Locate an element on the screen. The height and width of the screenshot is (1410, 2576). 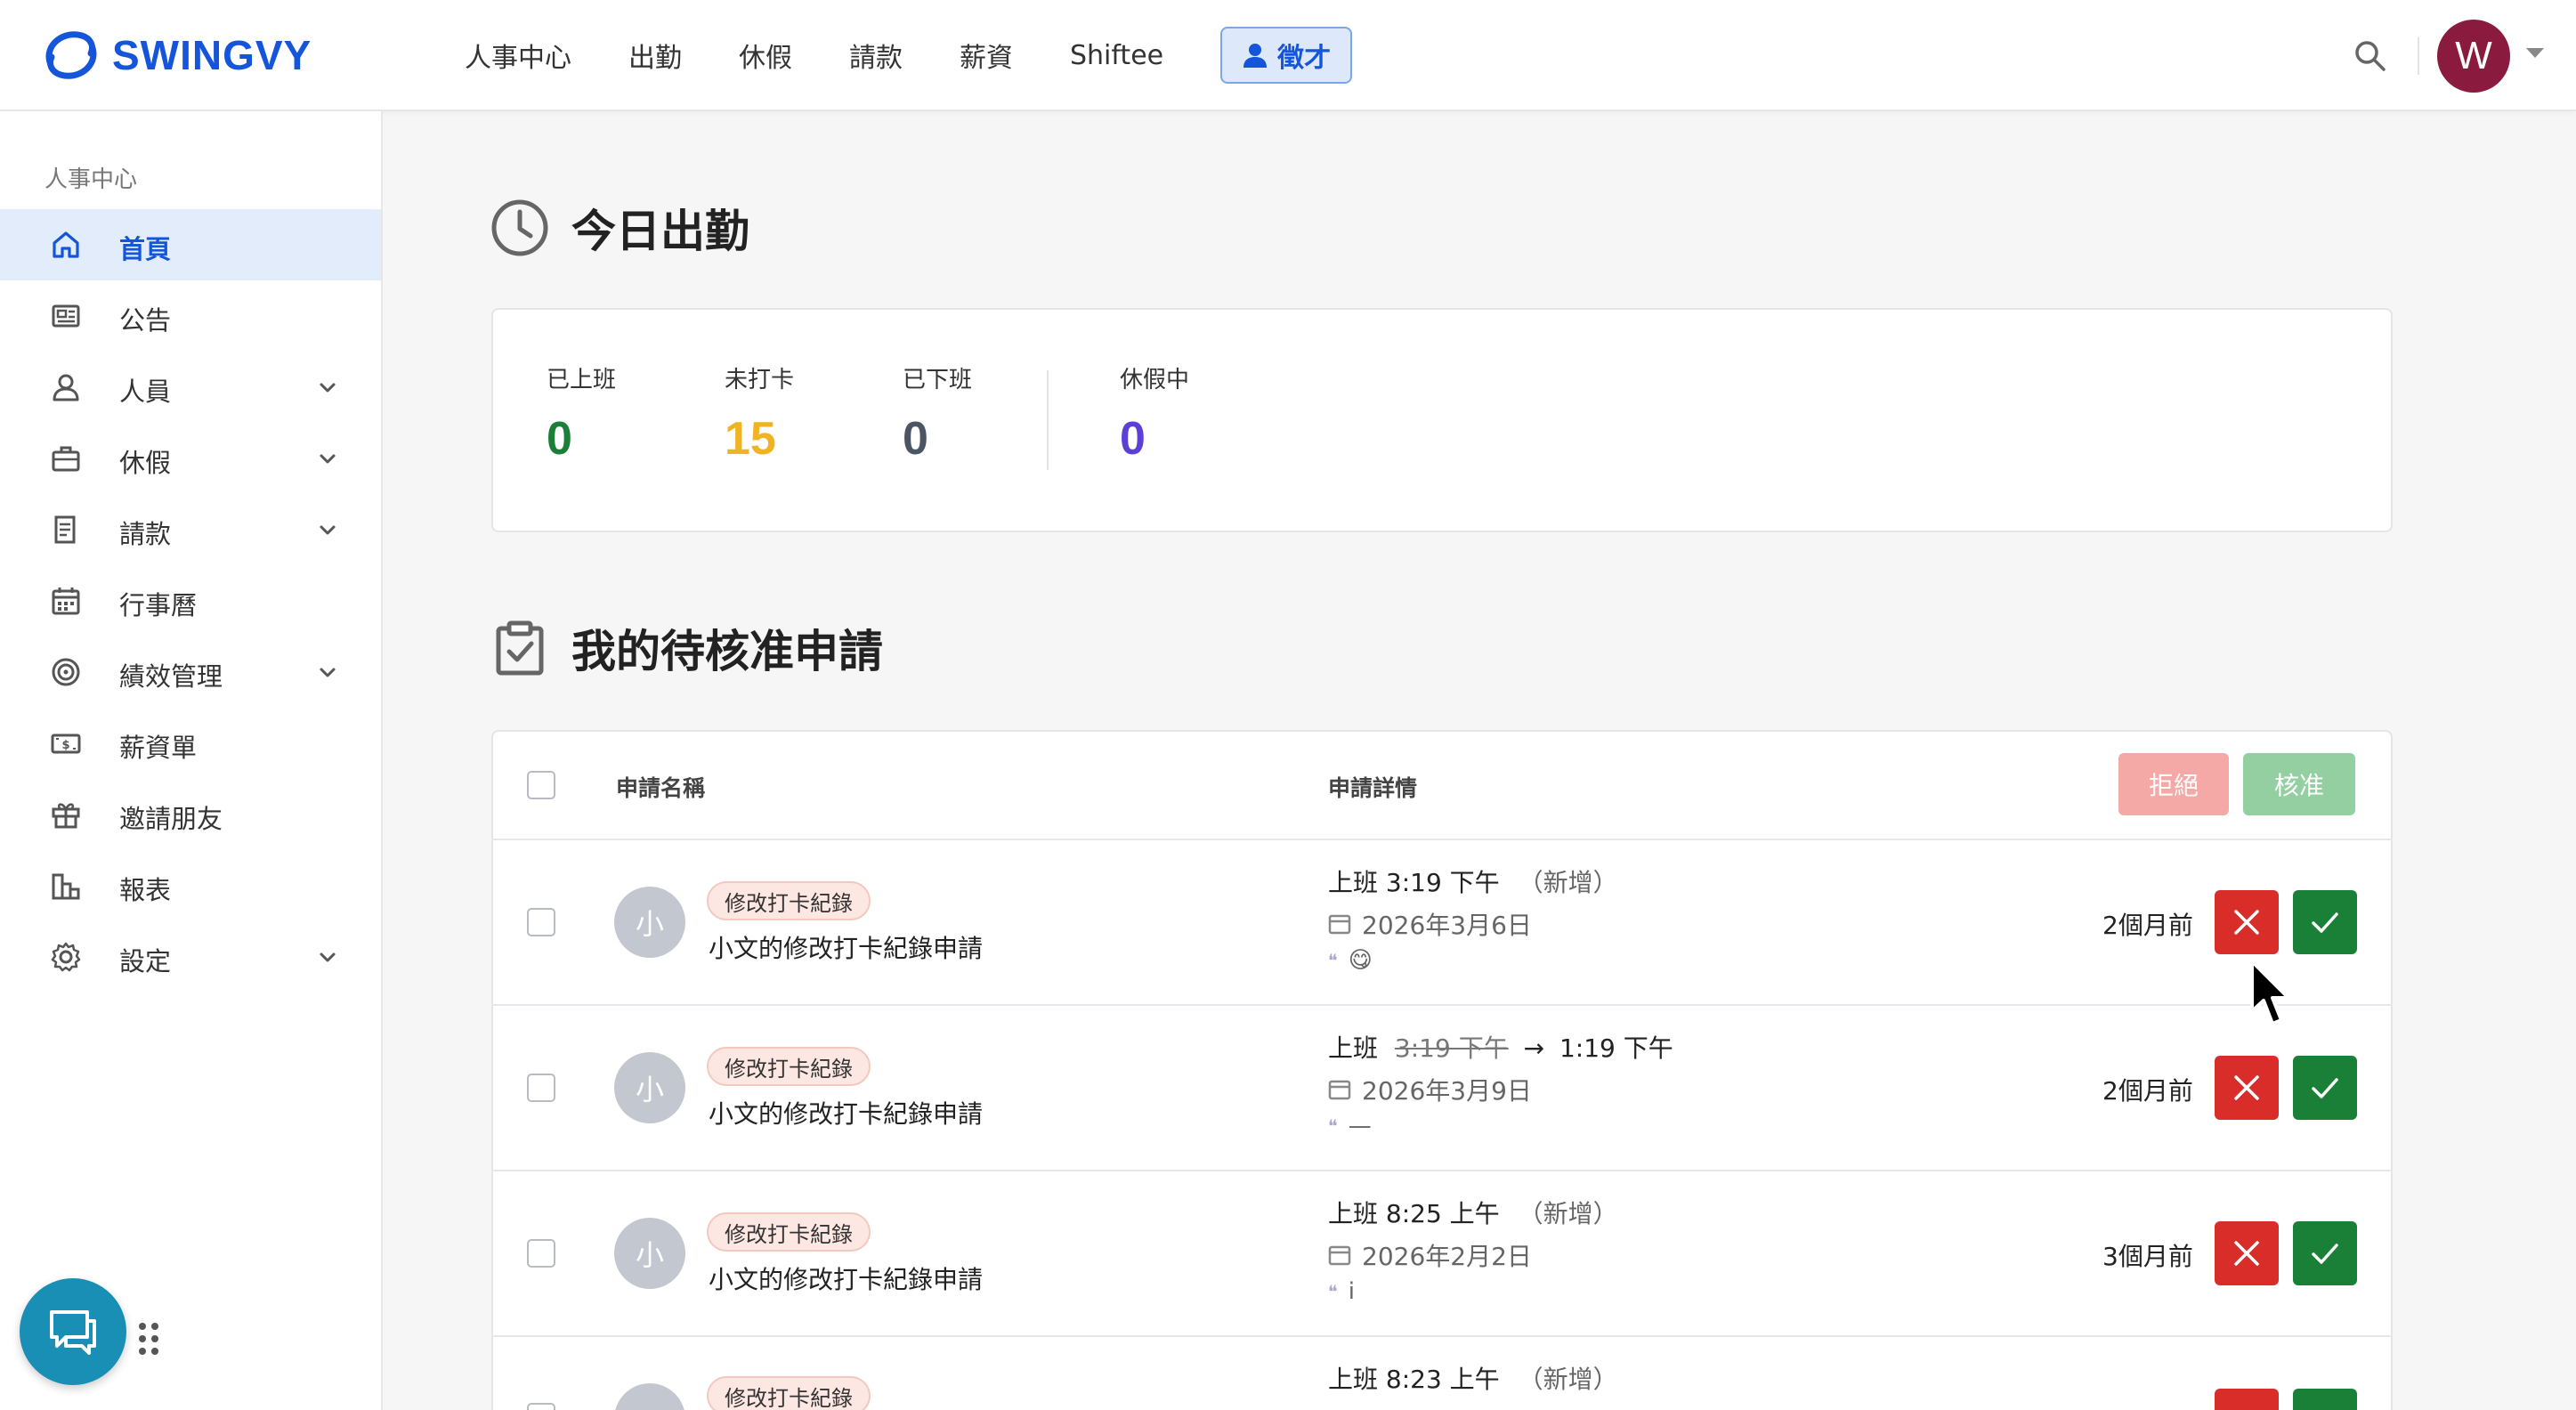
attendance-section-title: 今日出勤 is located at coordinates (619, 228).